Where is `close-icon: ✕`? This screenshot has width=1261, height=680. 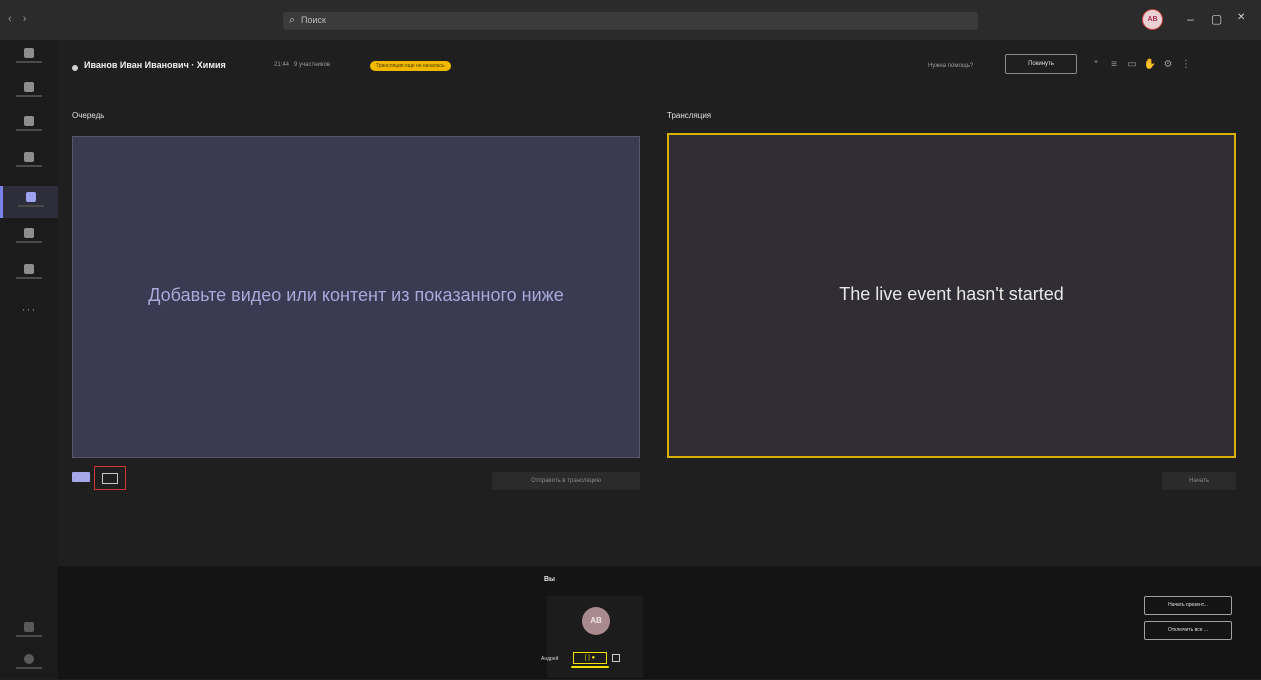 close-icon: ✕ is located at coordinates (1241, 17).